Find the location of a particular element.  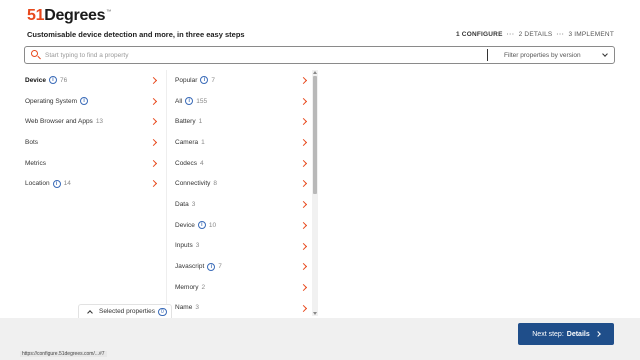

item-label: All is located at coordinates (179, 101).